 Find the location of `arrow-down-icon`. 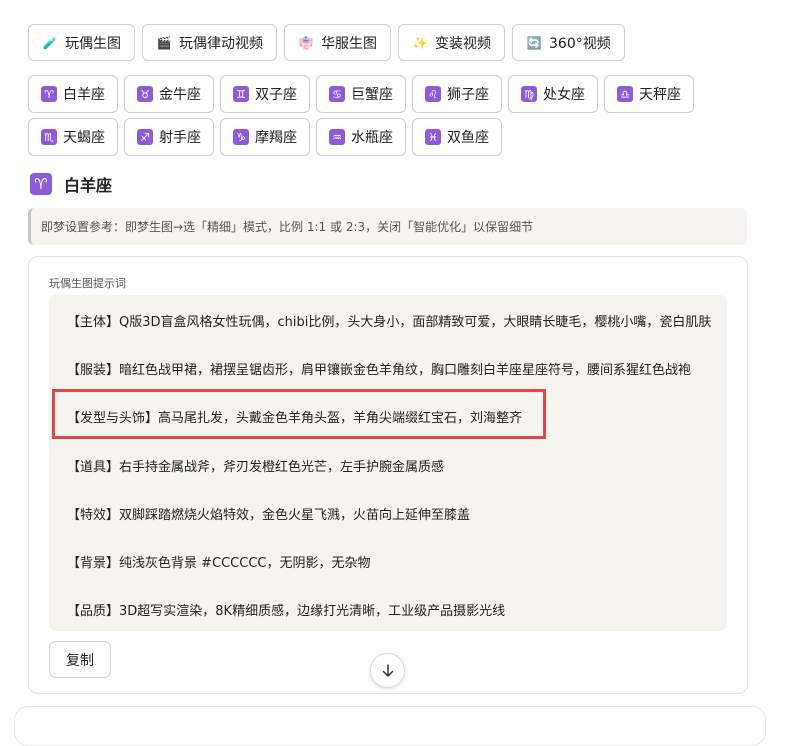

arrow-down-icon is located at coordinates (387, 670).